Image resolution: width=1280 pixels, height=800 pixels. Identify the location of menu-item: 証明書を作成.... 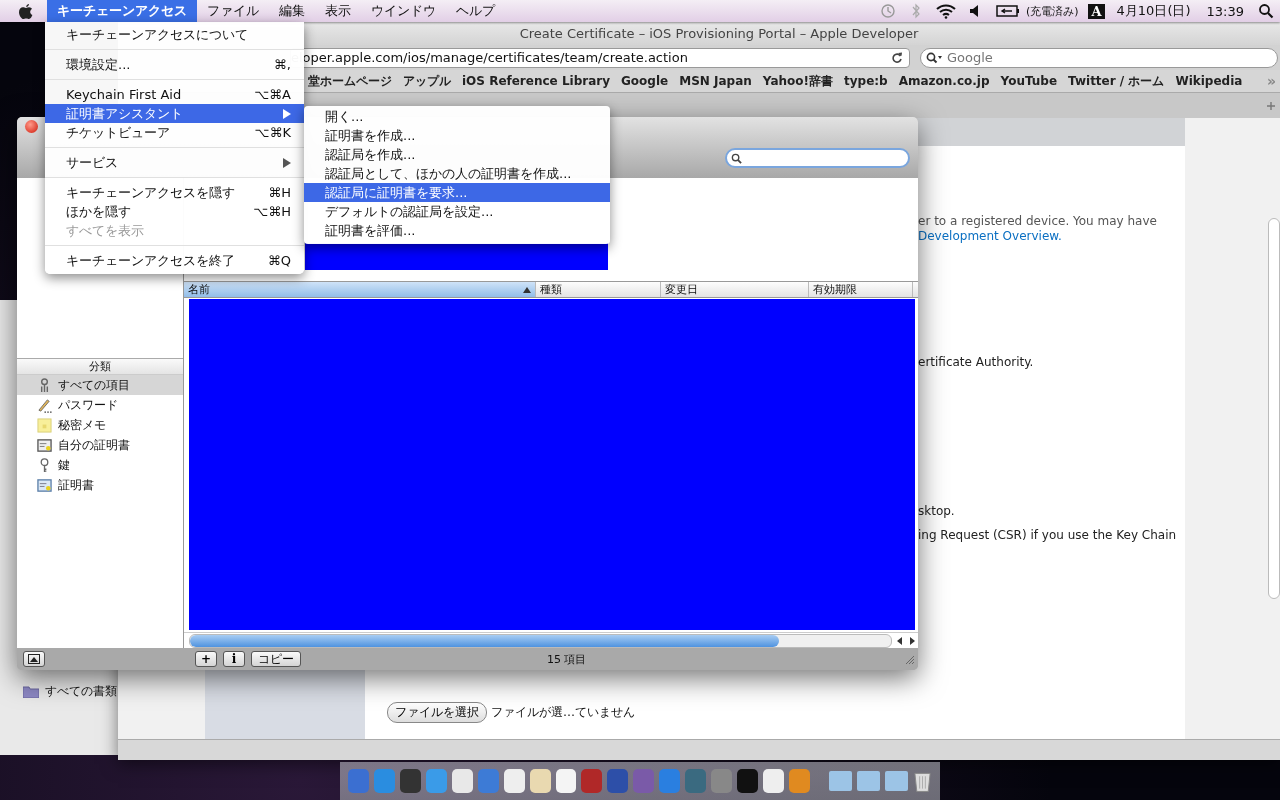
(457, 135).